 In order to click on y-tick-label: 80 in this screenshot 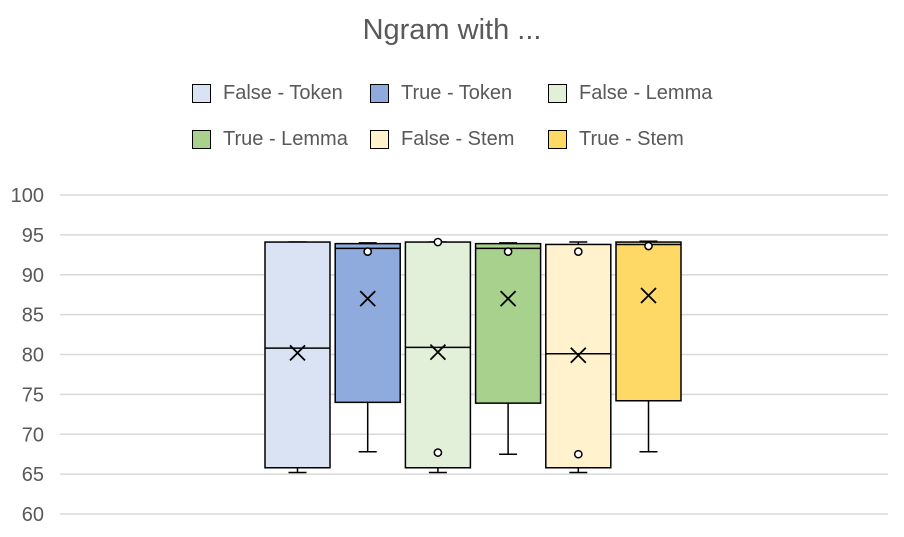, I will do `click(33, 356)`.